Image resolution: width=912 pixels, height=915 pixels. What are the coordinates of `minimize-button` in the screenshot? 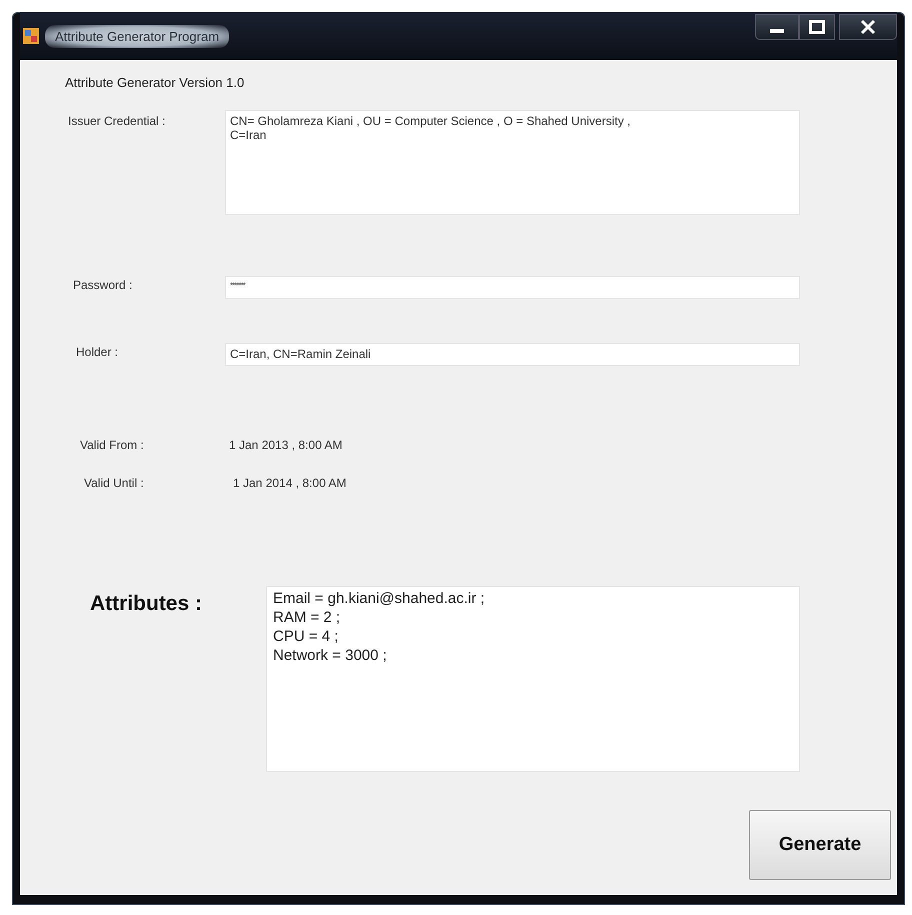 It's located at (777, 27).